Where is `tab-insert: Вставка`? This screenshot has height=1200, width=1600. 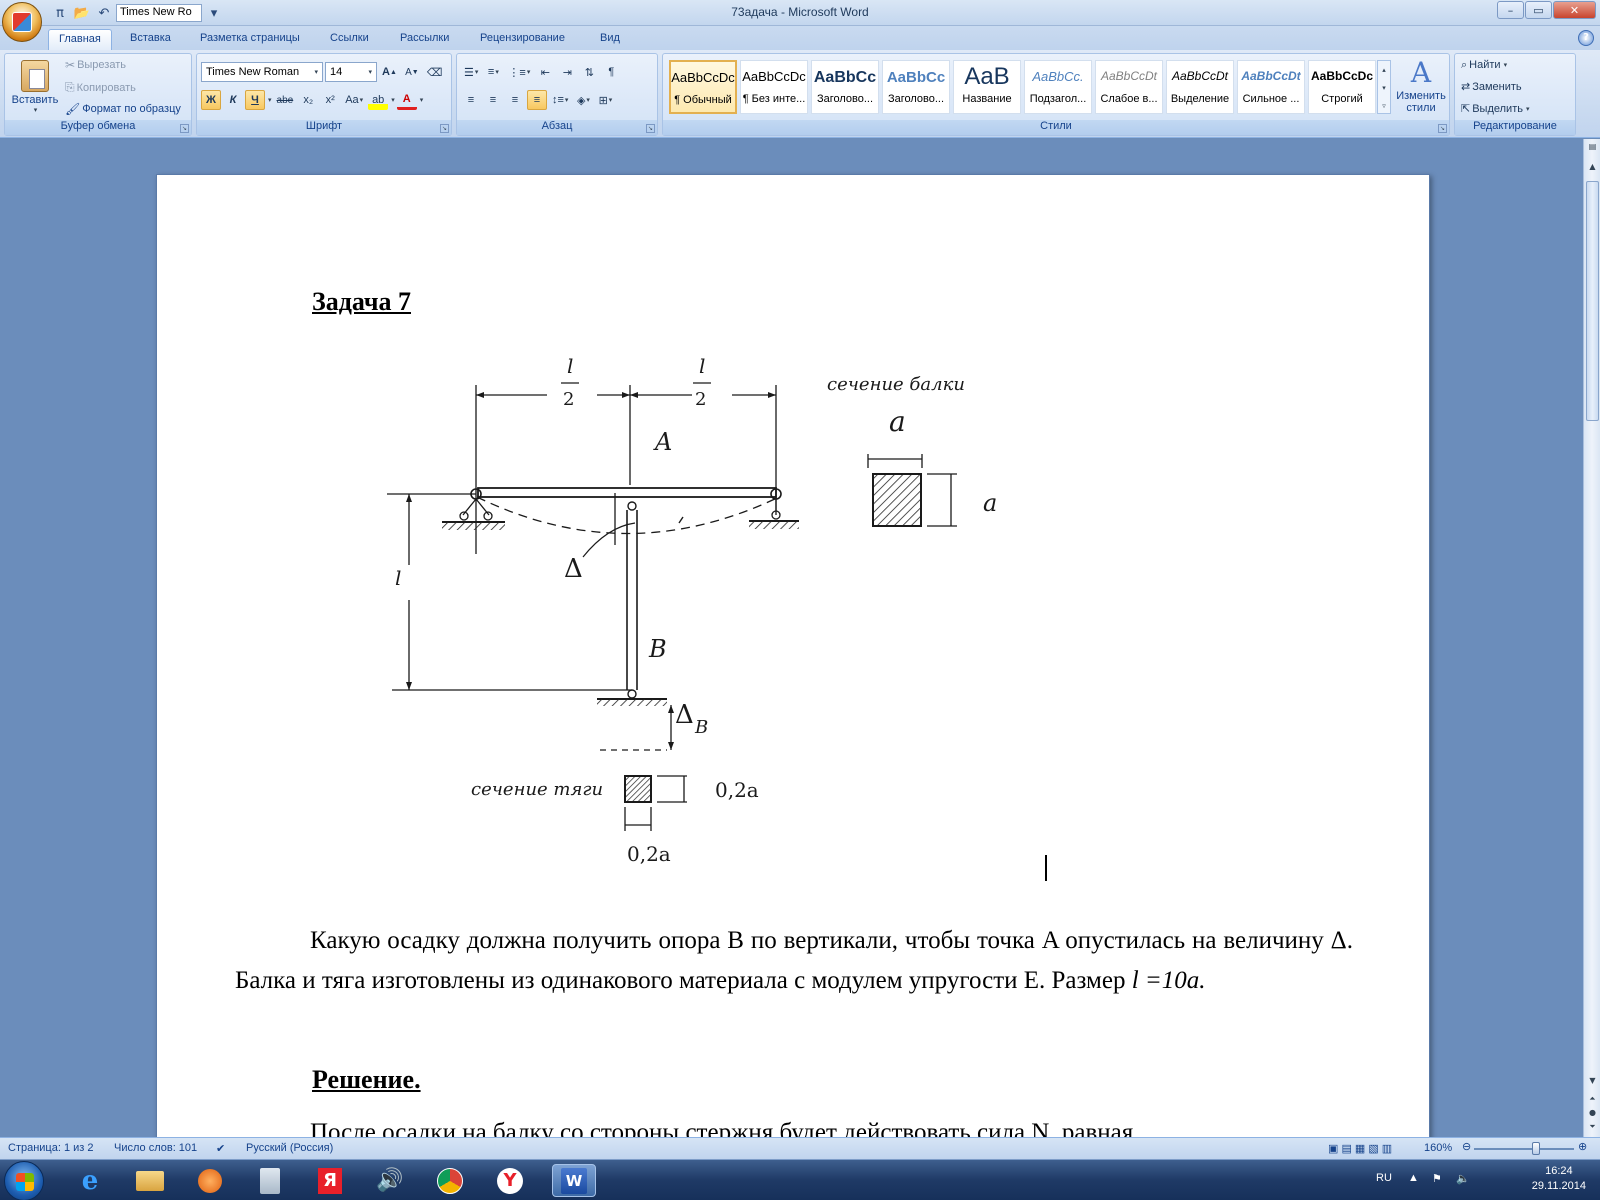
tab-insert: Вставка is located at coordinates (150, 39).